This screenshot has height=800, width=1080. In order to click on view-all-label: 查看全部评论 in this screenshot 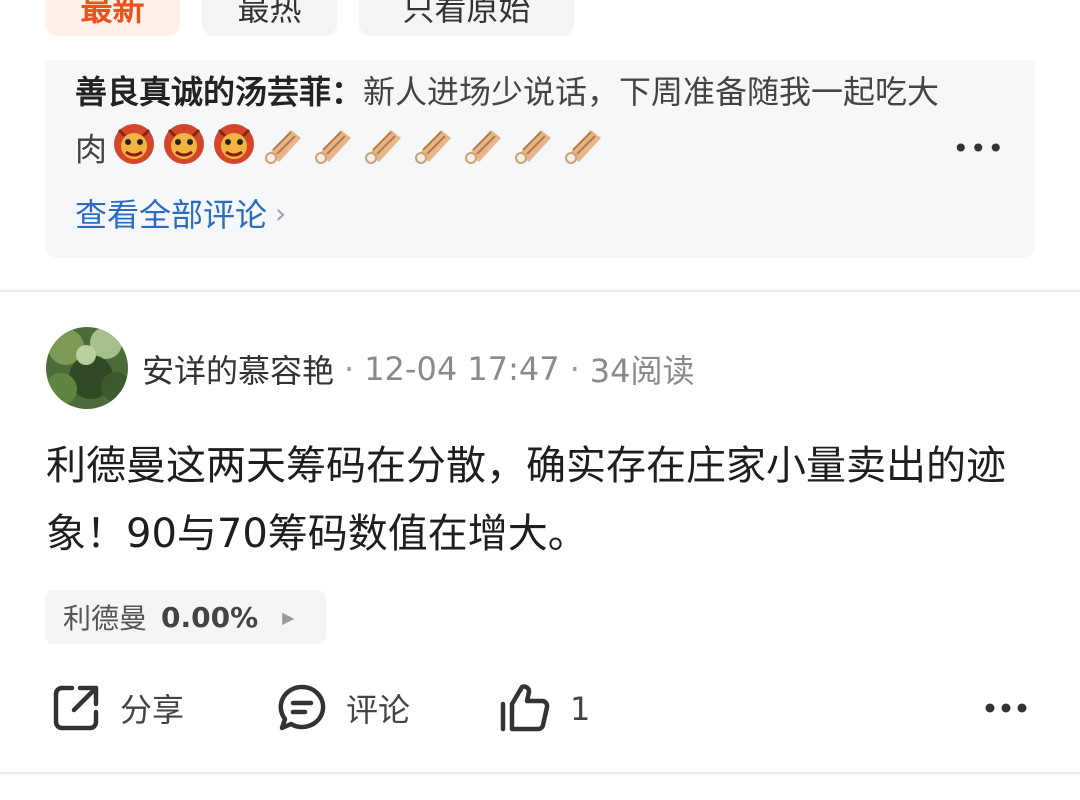, I will do `click(171, 215)`.